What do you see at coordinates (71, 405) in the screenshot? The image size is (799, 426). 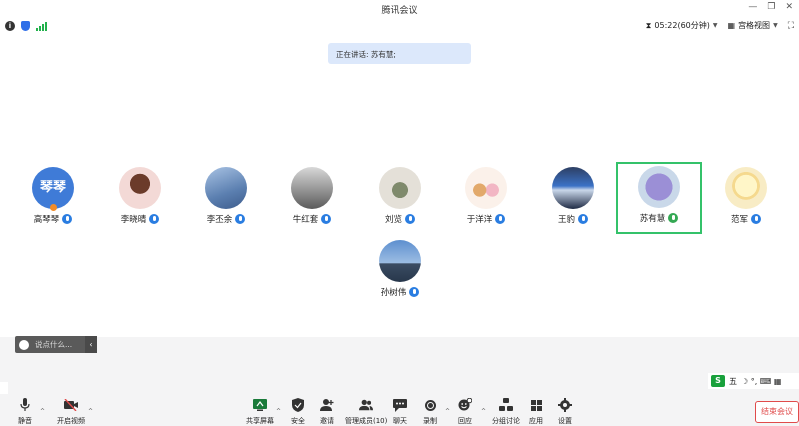 I see `camera-off-icon` at bounding box center [71, 405].